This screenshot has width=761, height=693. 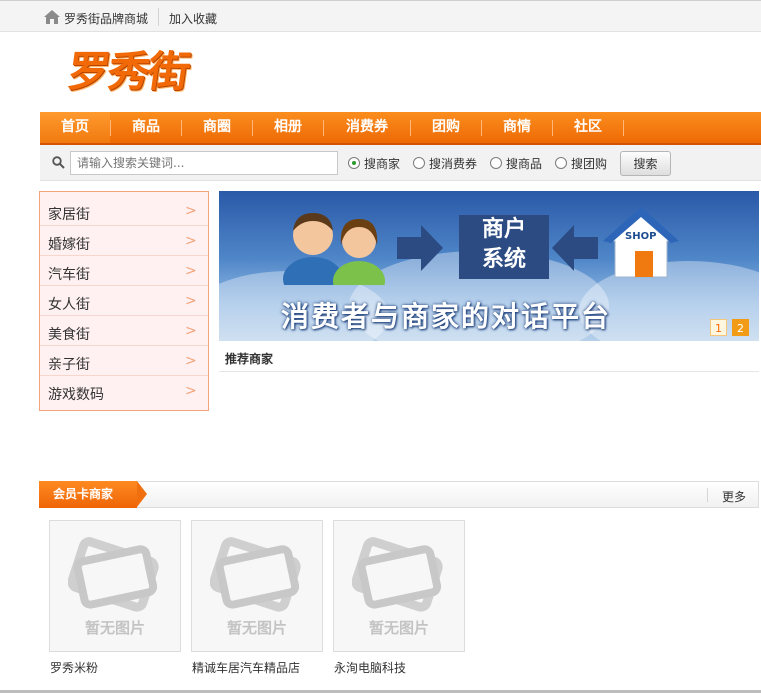 What do you see at coordinates (69, 215) in the screenshot?
I see `category-label: 家居街` at bounding box center [69, 215].